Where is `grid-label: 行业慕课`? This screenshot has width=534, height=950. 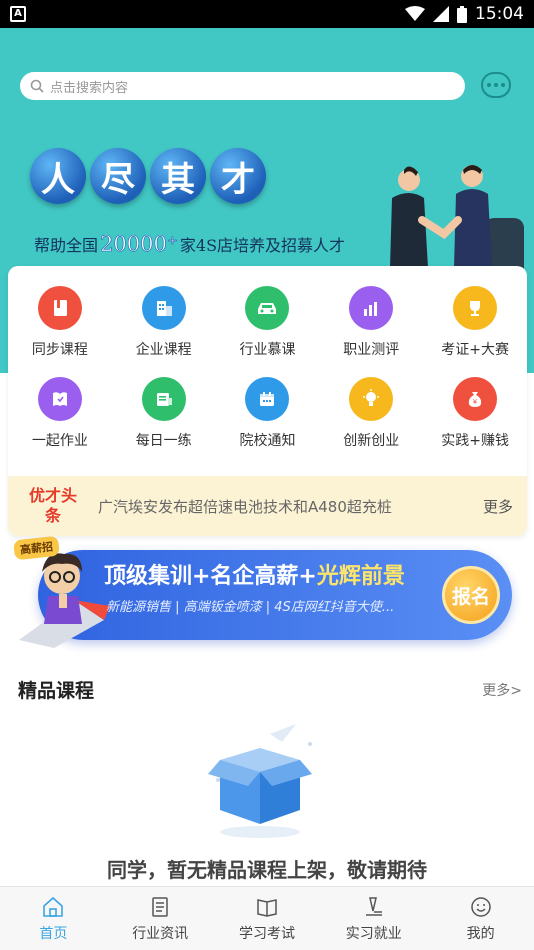 grid-label: 行业慕课 is located at coordinates (267, 350).